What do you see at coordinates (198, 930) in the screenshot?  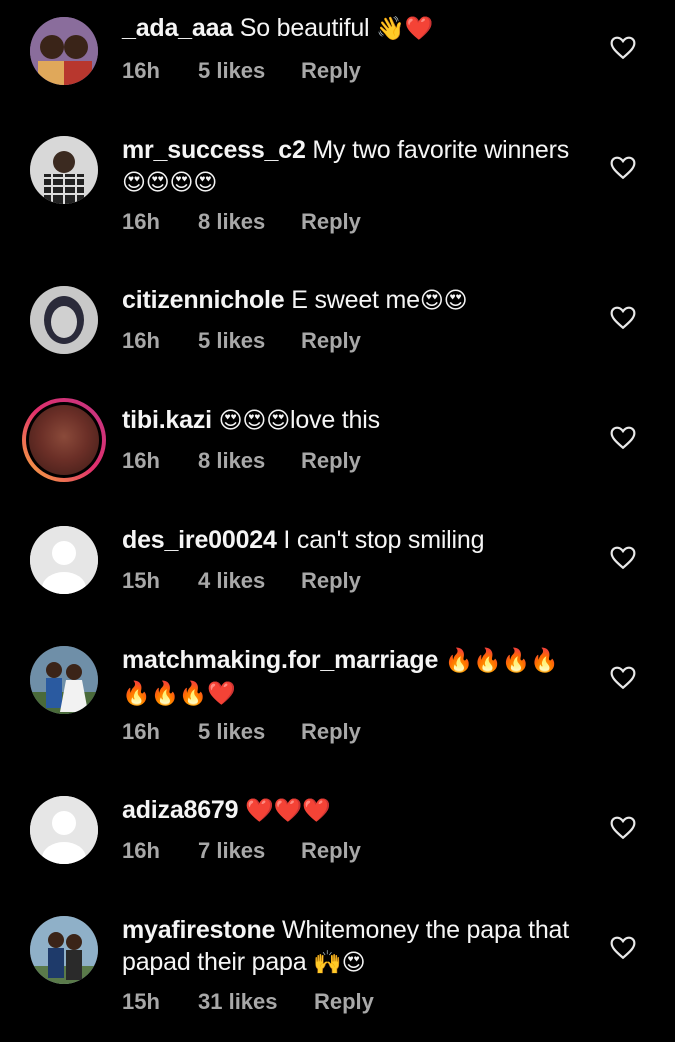 I see `comment-username: myafirestone` at bounding box center [198, 930].